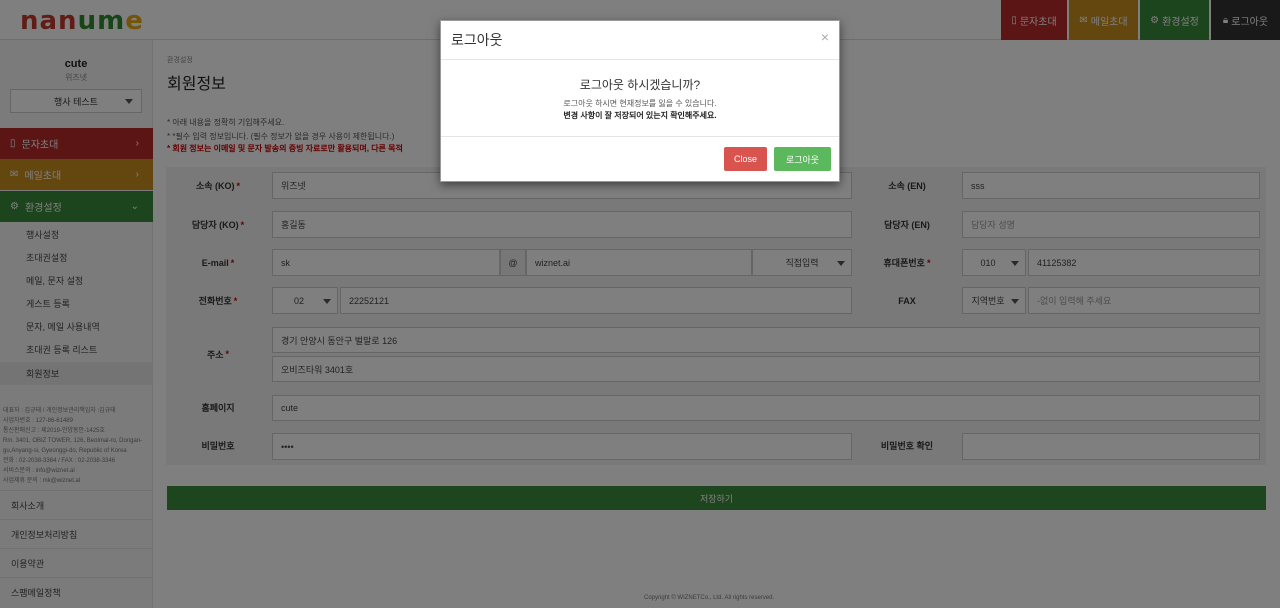 This screenshot has height=608, width=1280. I want to click on modal-logout-label: 로그아웃, so click(802, 159).